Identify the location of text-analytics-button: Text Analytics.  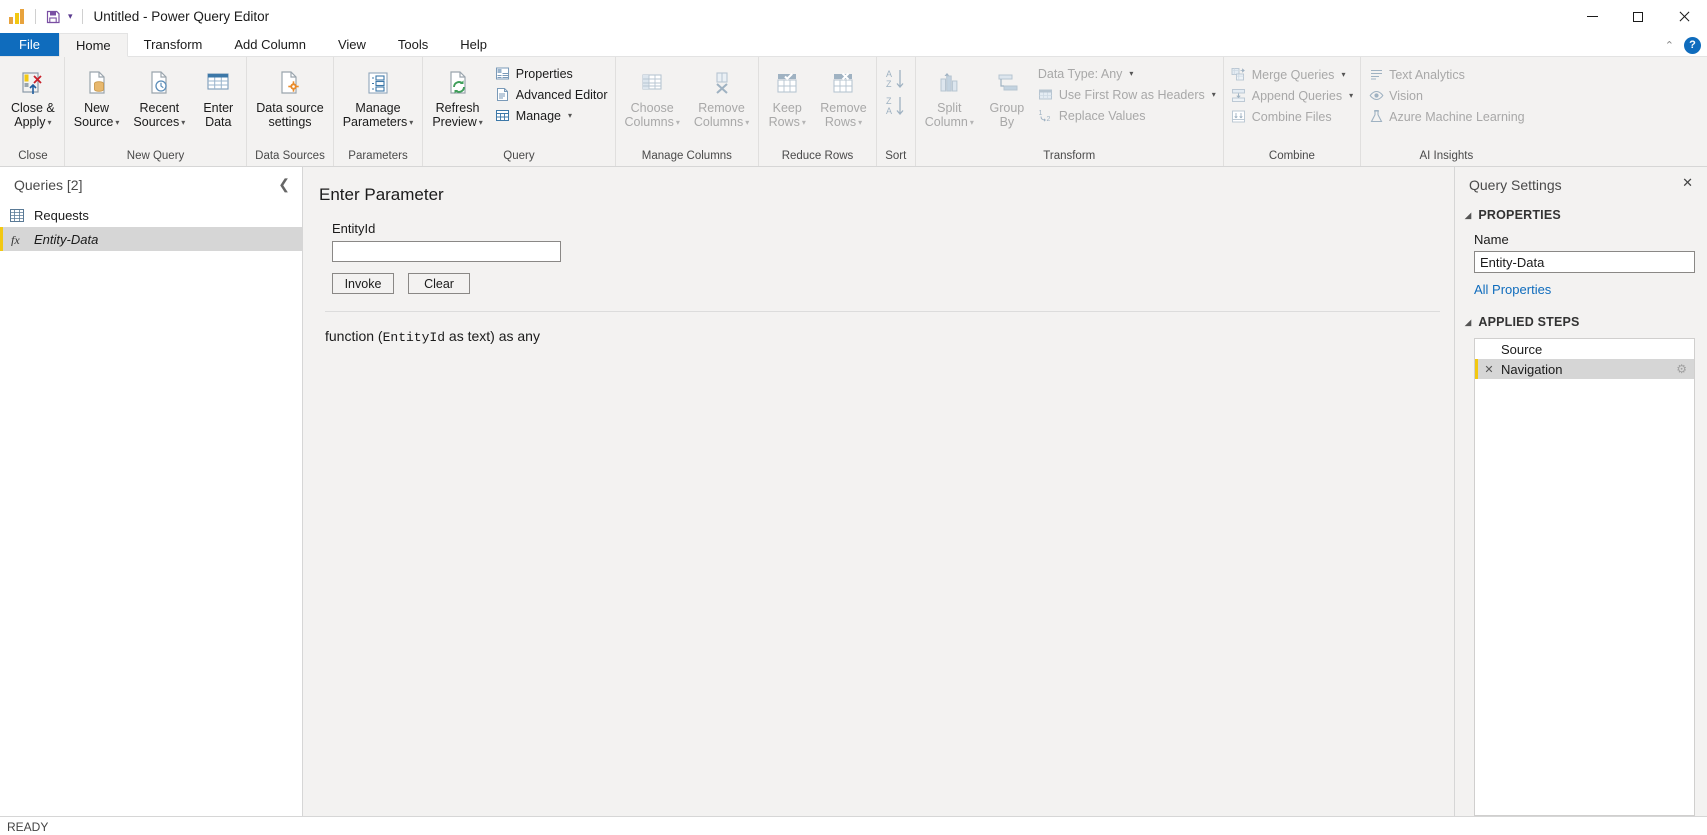
(1446, 74).